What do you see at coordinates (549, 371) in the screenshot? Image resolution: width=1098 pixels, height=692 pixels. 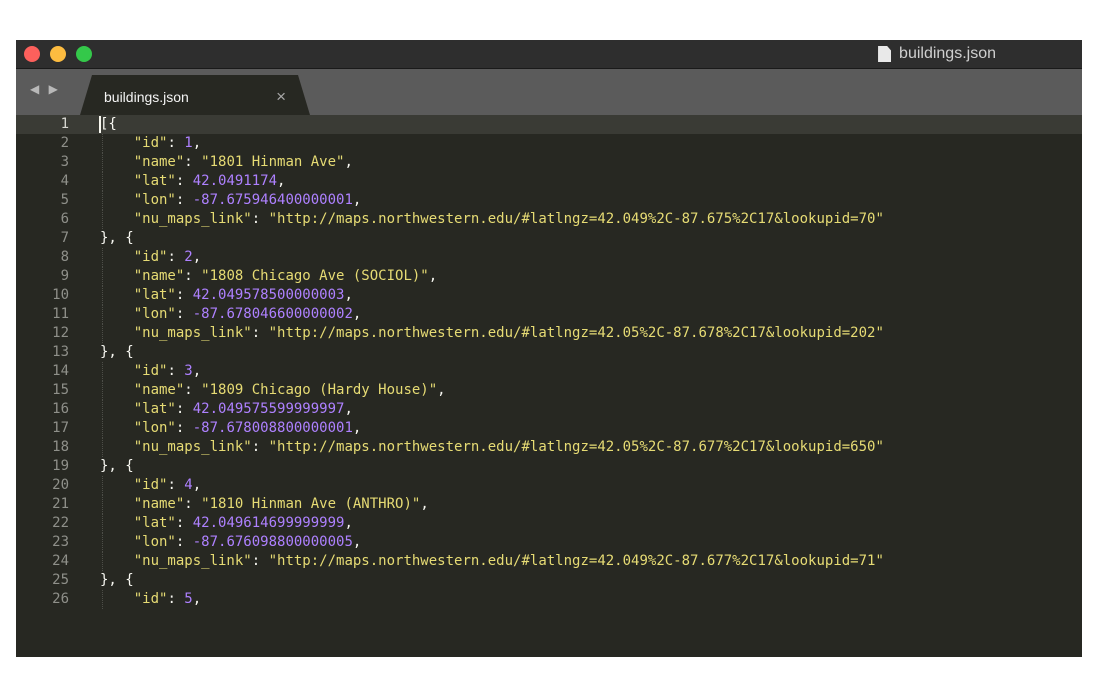 I see `code-line: 14 "id": 3,` at bounding box center [549, 371].